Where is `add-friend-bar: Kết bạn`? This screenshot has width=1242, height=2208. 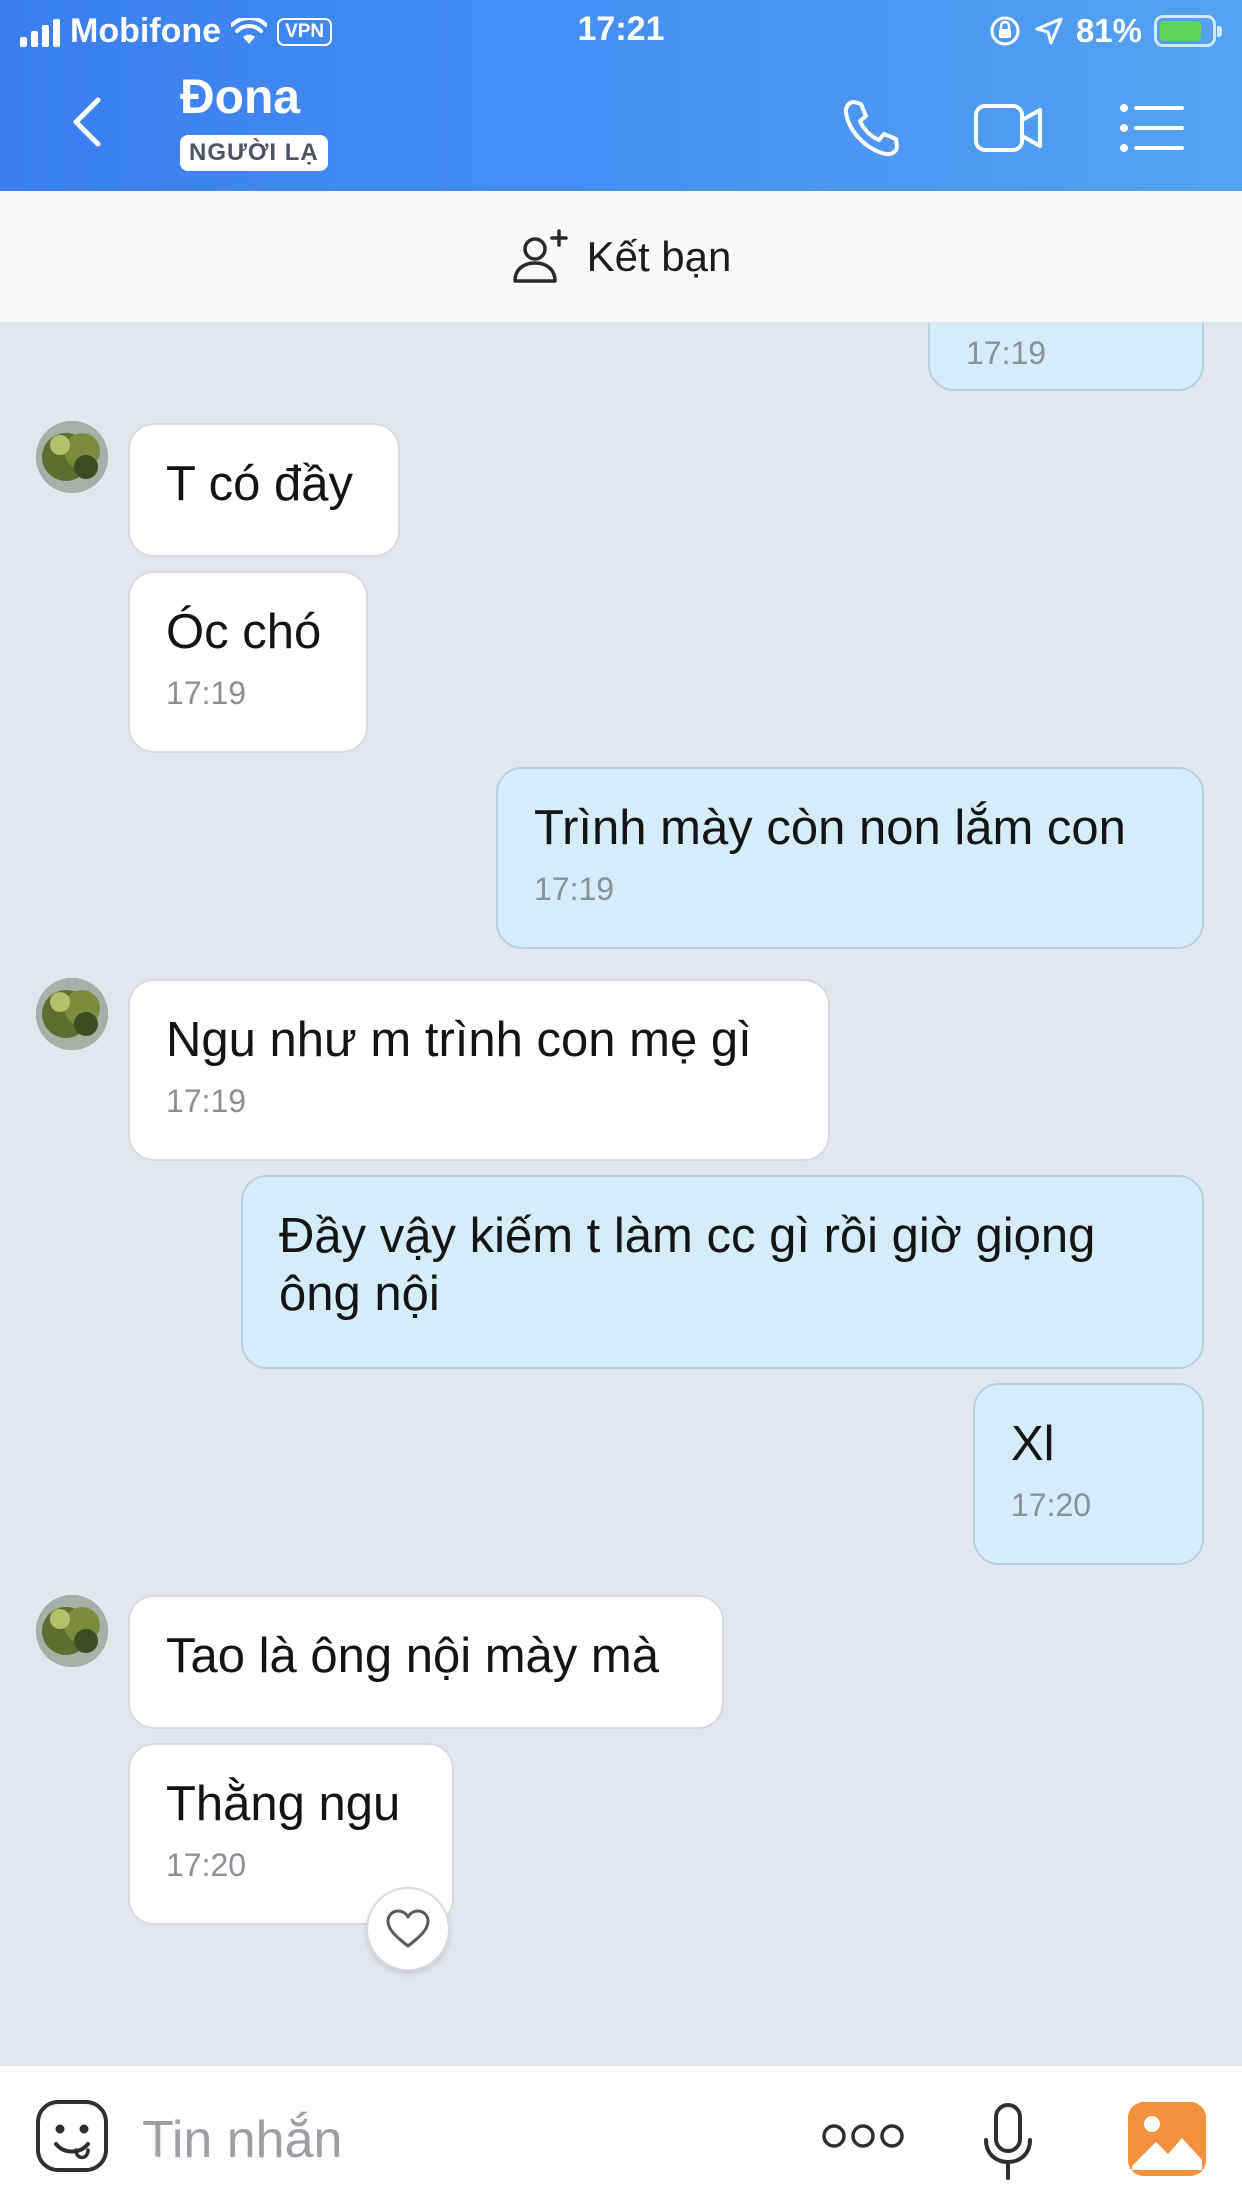 add-friend-bar: Kết bạn is located at coordinates (621, 257).